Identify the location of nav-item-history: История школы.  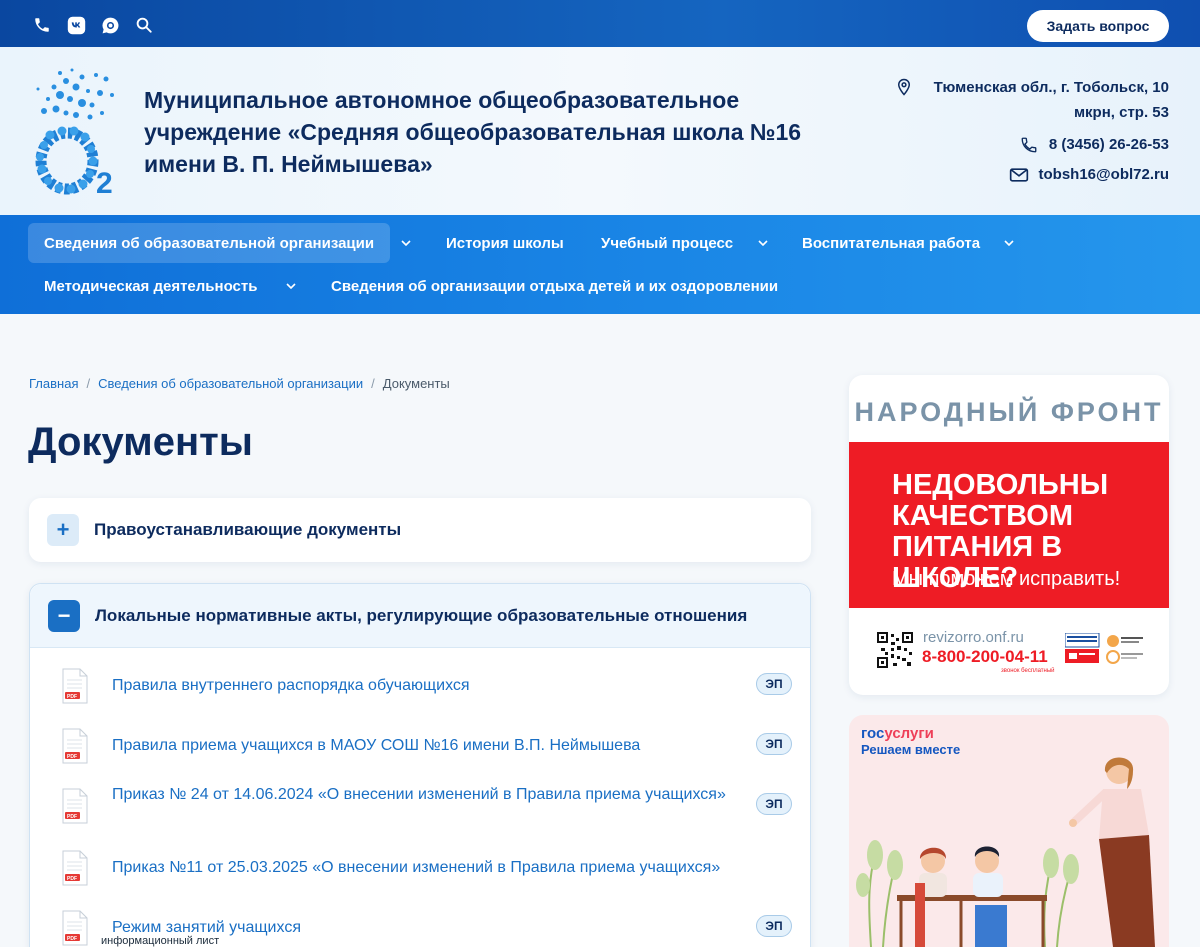
(505, 243).